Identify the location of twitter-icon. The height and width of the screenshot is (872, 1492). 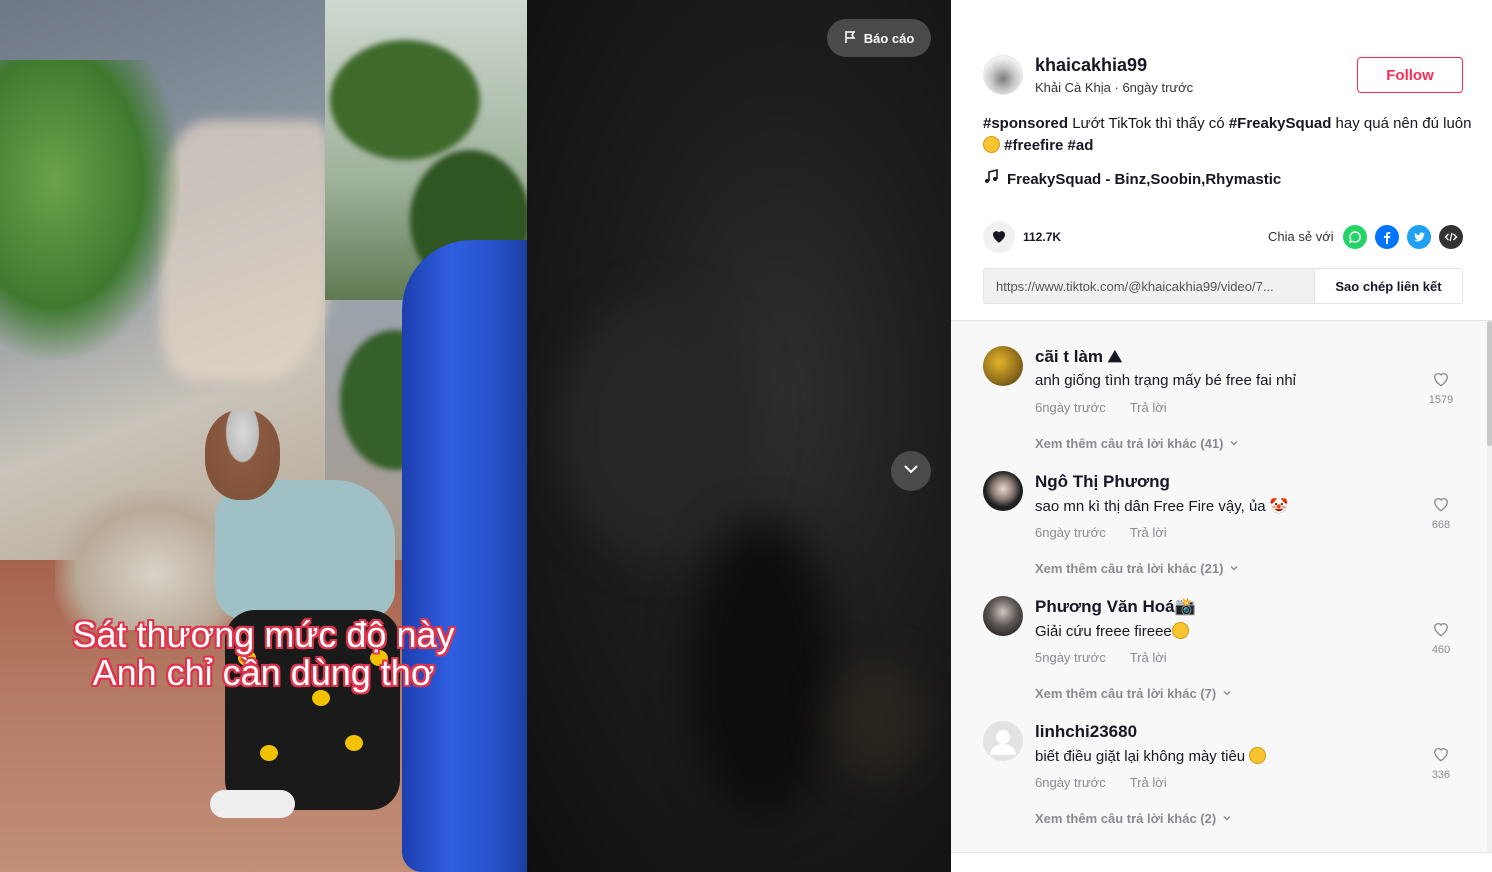
(1419, 237).